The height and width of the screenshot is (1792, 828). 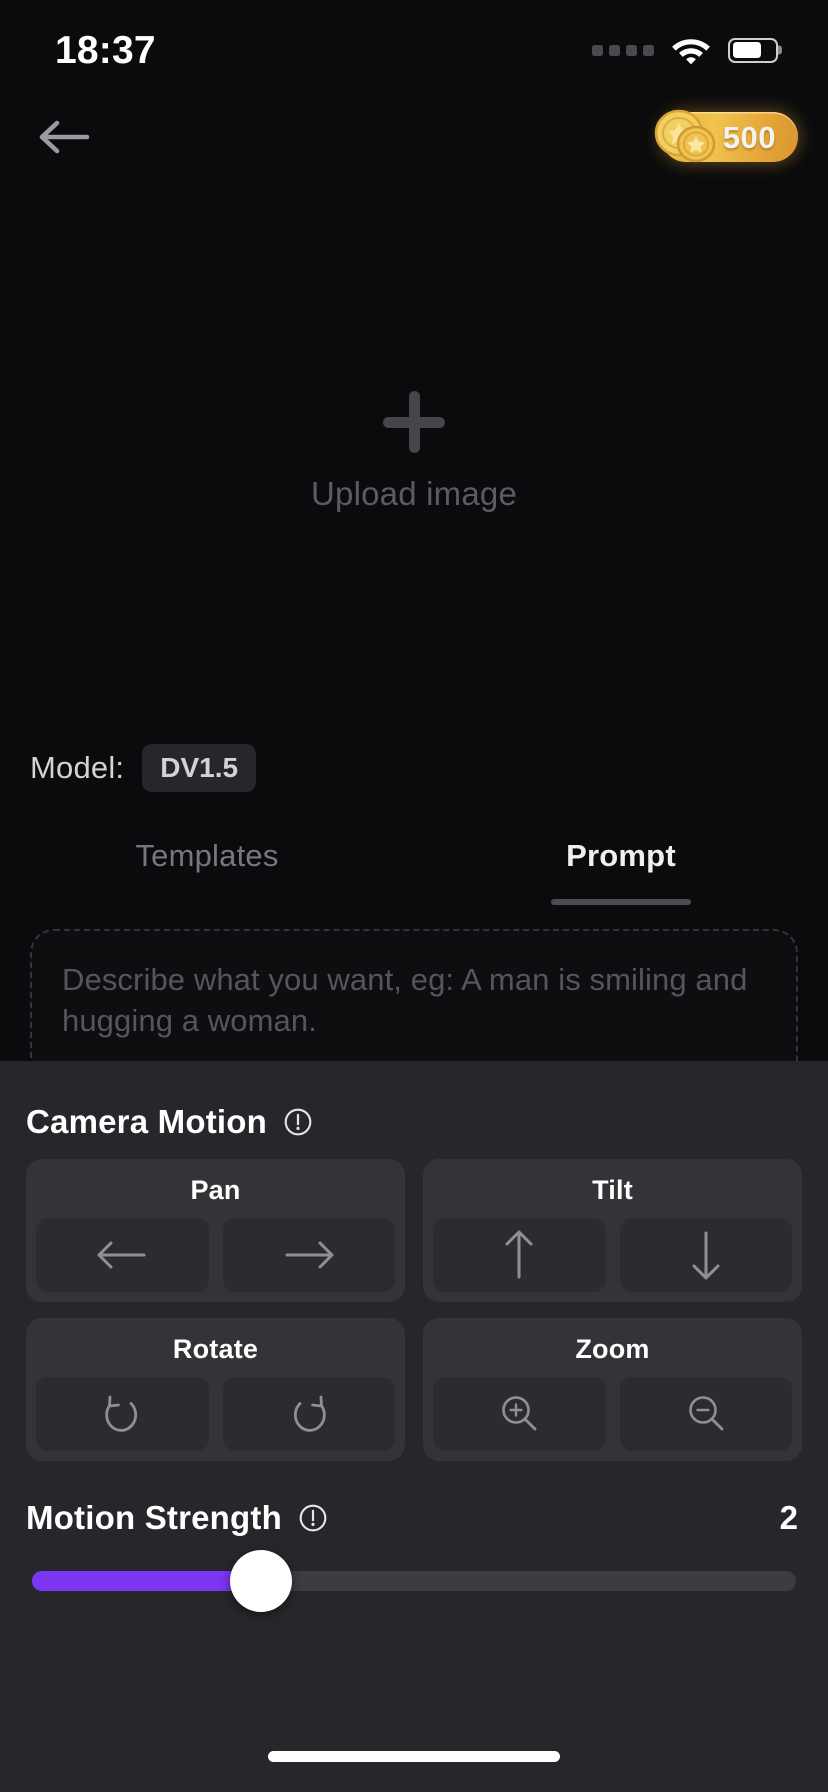 I want to click on wifi-icon, so click(x=691, y=51).